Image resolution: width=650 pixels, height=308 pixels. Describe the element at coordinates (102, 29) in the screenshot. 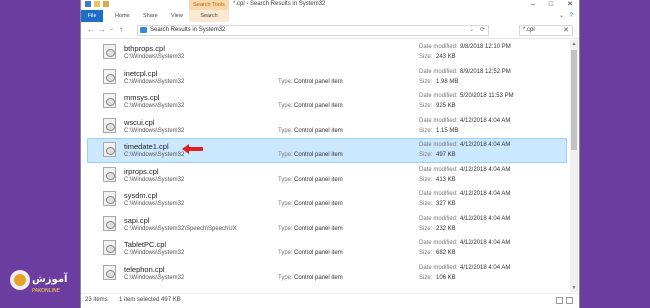

I see `forward-button: →` at that location.